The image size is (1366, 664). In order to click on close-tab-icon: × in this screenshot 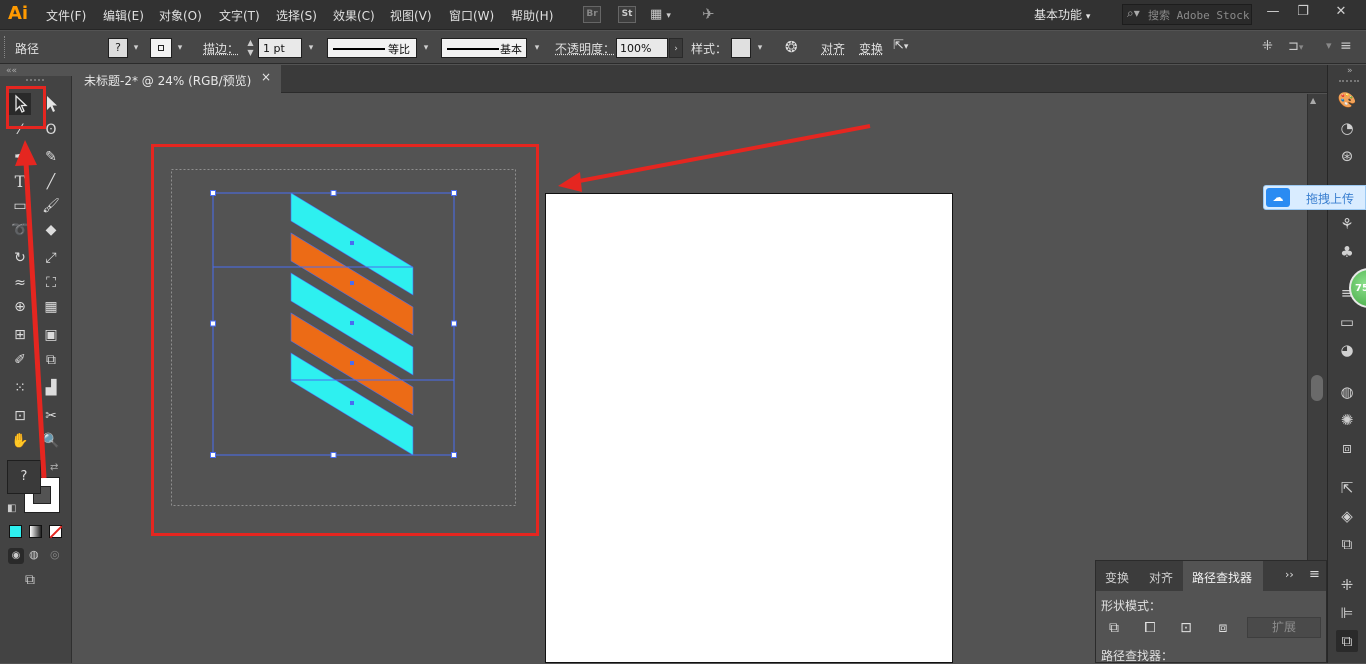, I will do `click(266, 77)`.